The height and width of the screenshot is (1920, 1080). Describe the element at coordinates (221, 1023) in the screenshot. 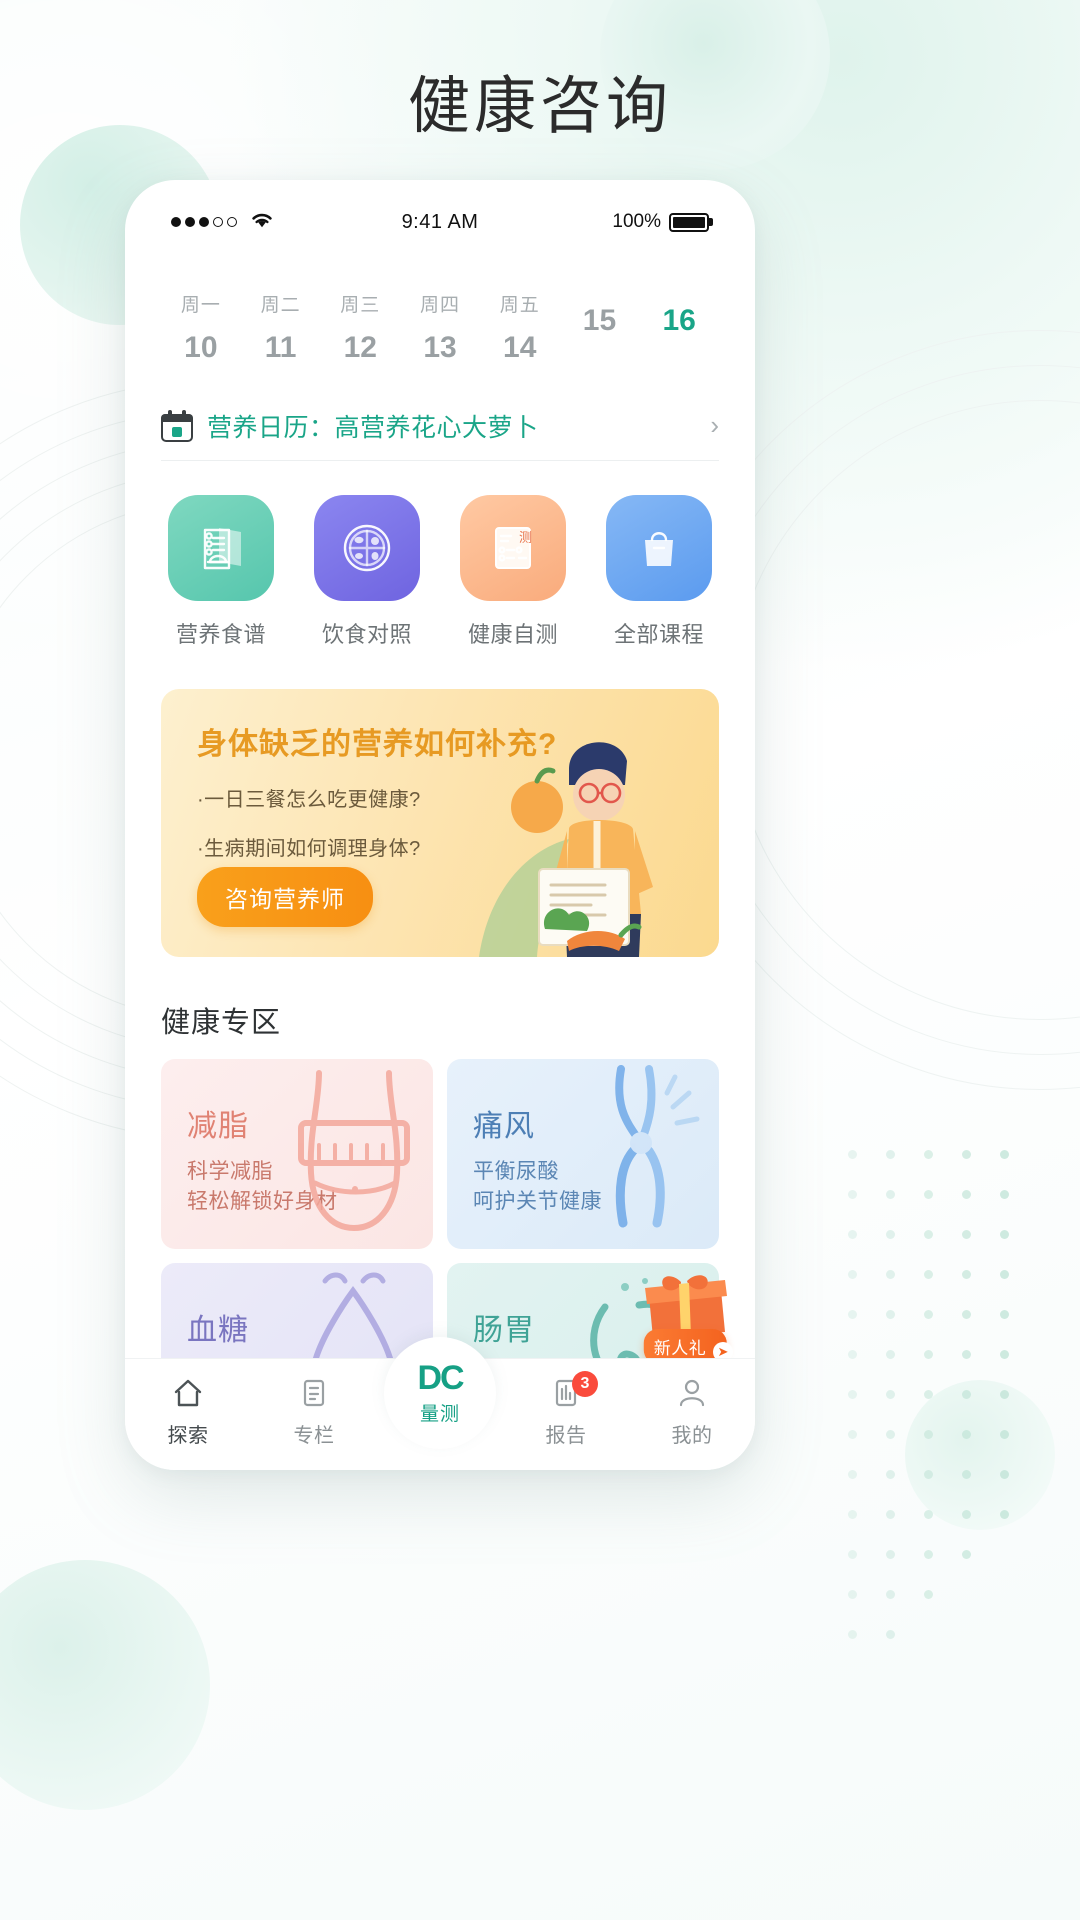

I see `health-zone-title: 健康专区` at that location.